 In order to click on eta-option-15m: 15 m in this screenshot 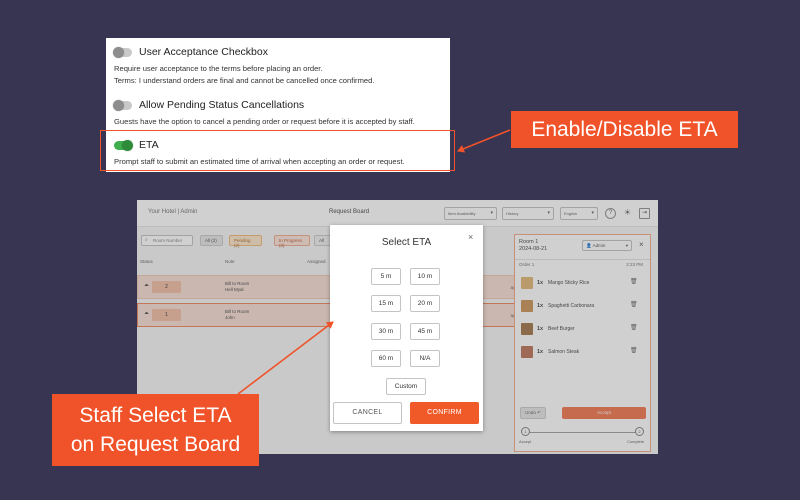, I will do `click(386, 303)`.